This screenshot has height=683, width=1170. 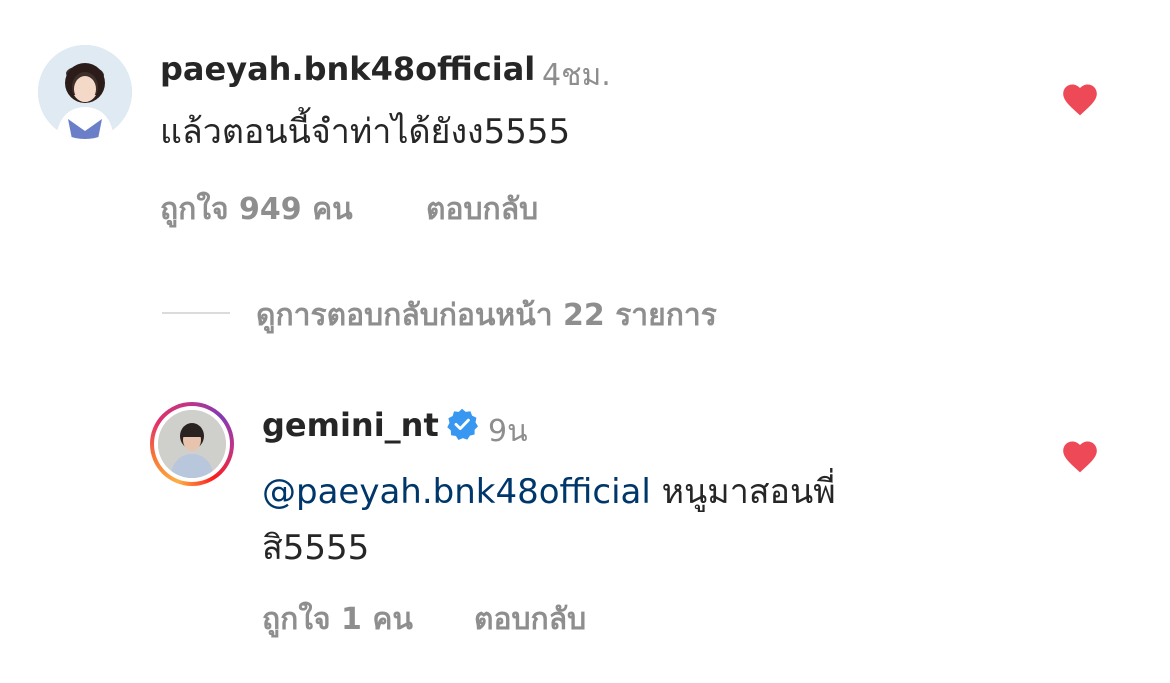 I want to click on comment-timestamp: 4ชม., so click(x=576, y=75).